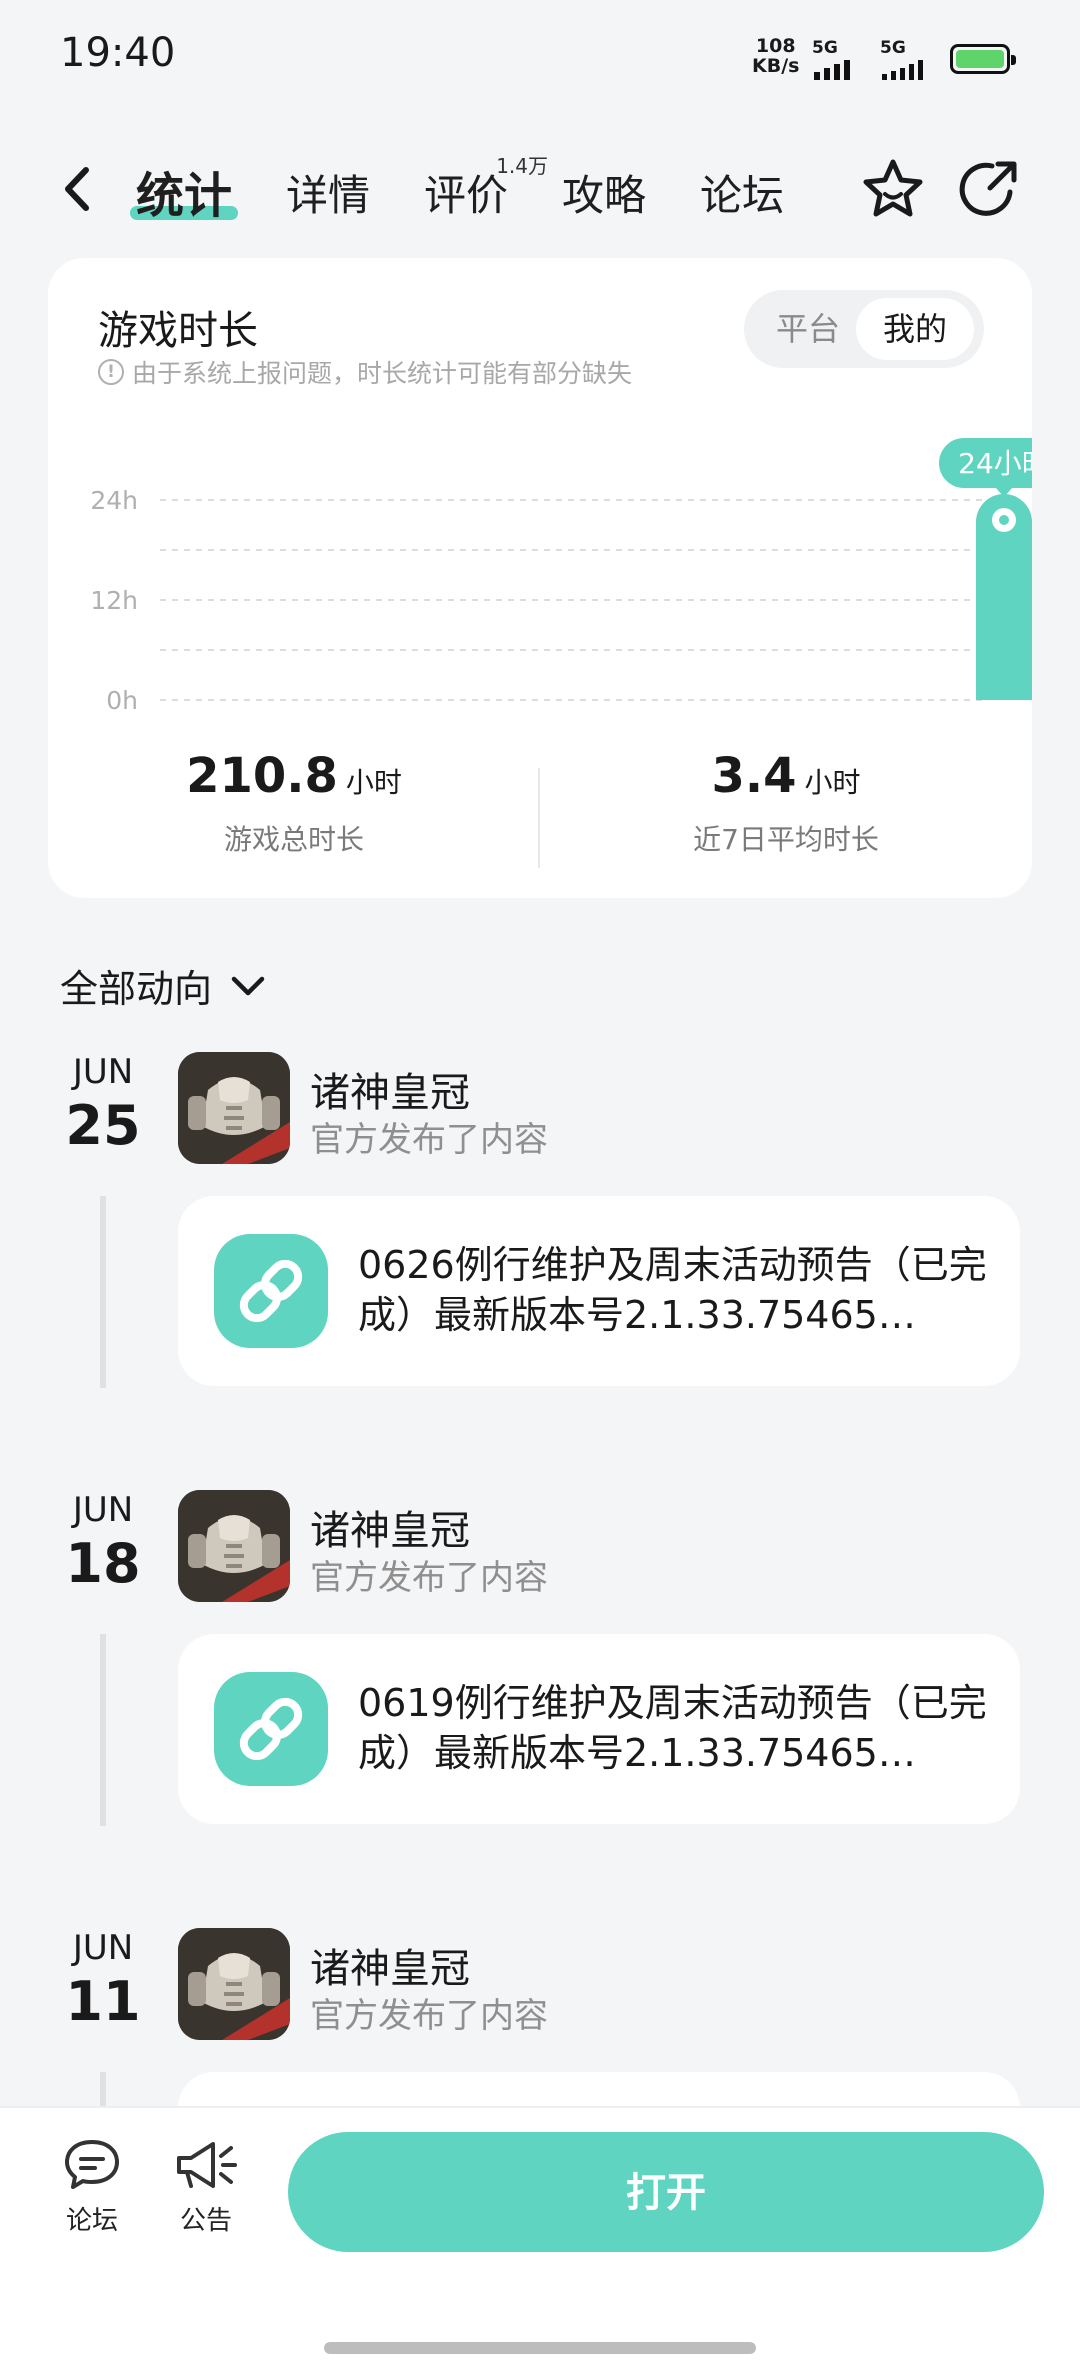 Image resolution: width=1080 pixels, height=2378 pixels. I want to click on signal-icon-sim2: 5G, so click(905, 62).